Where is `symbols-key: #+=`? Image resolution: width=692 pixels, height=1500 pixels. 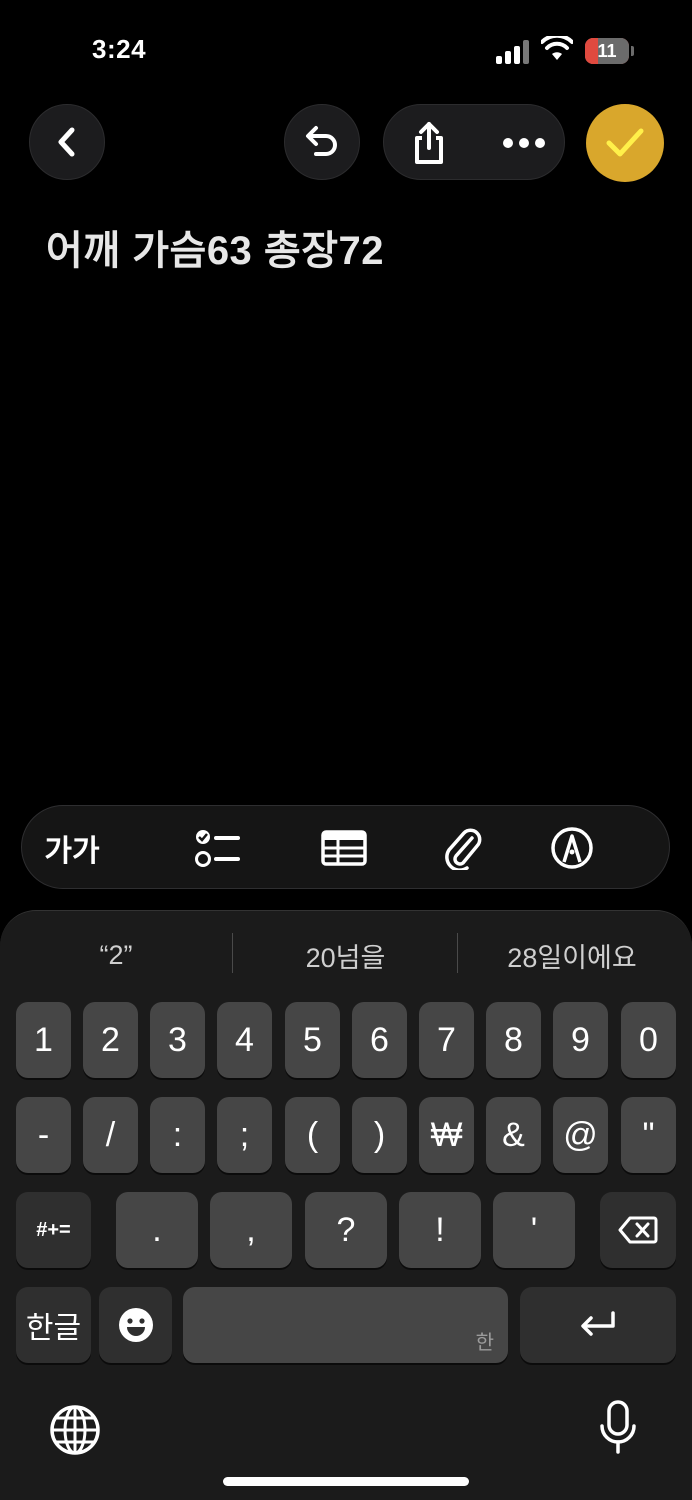
symbols-key: #+= is located at coordinates (53, 1230).